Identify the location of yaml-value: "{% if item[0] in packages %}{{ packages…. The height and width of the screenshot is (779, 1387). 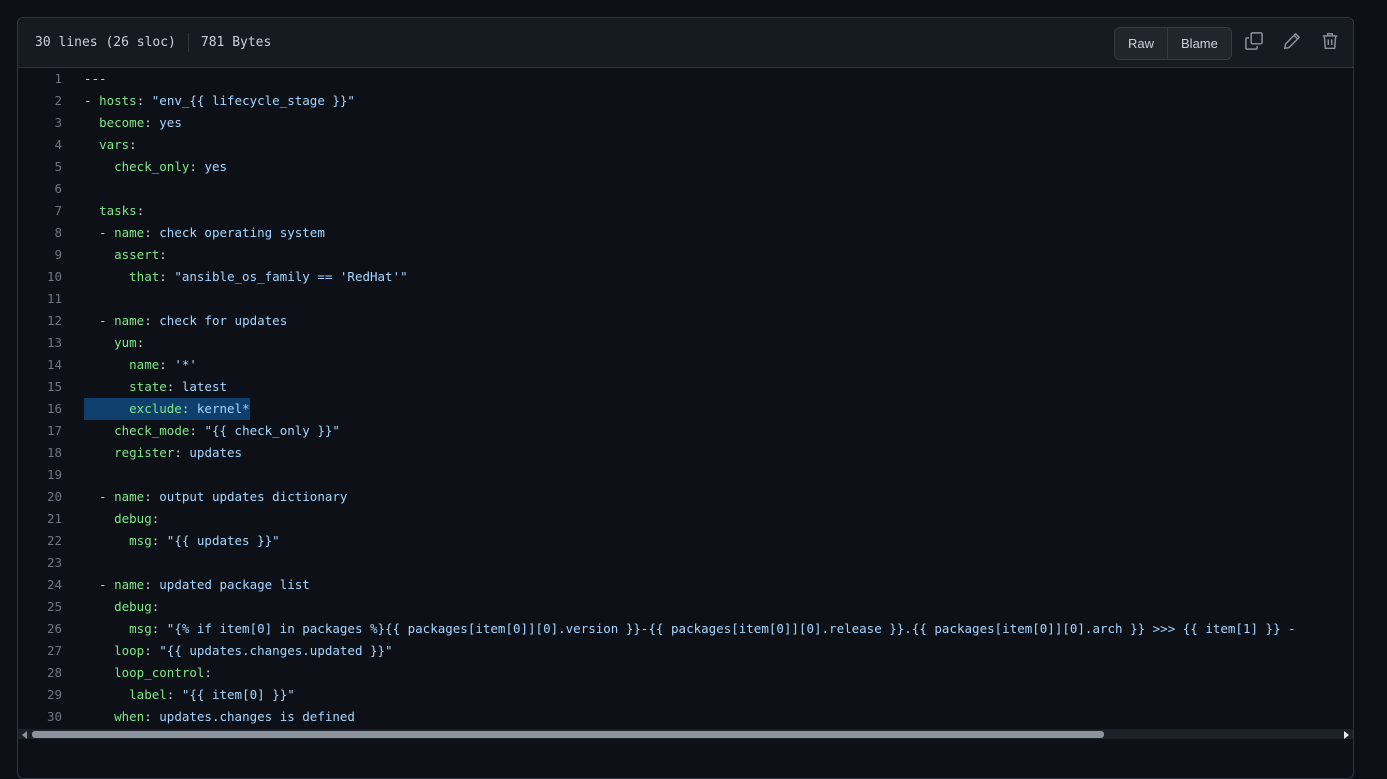
(731, 628).